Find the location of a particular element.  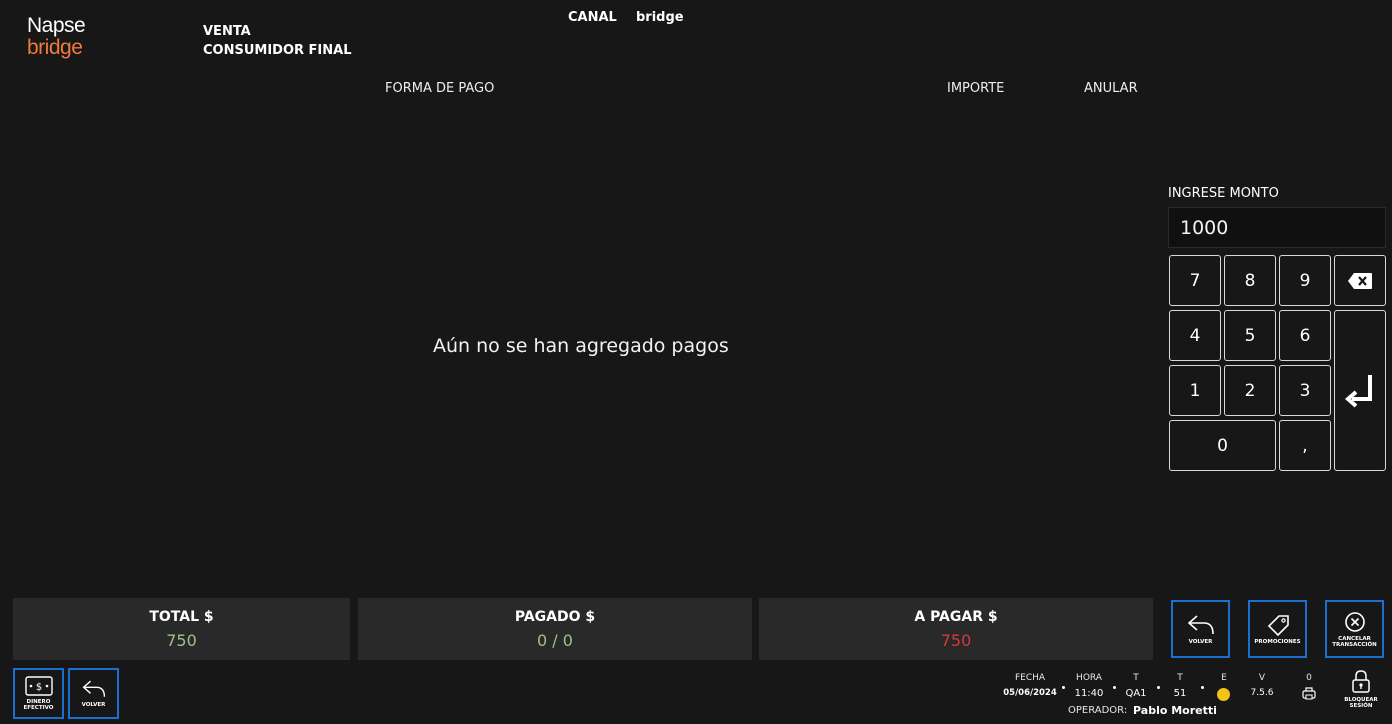

hora-value: 11:40 is located at coordinates (1089, 693).